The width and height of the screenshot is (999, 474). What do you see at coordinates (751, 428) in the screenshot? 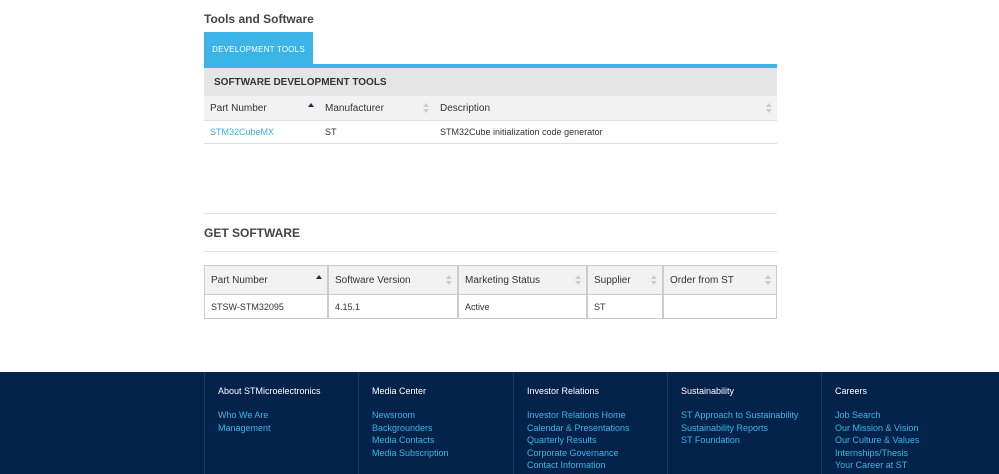
I see `footer-link: Sustainability Reports` at bounding box center [751, 428].